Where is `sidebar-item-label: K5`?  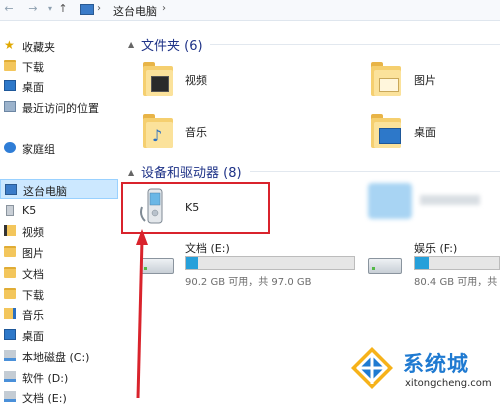 sidebar-item-label: K5 is located at coordinates (29, 210).